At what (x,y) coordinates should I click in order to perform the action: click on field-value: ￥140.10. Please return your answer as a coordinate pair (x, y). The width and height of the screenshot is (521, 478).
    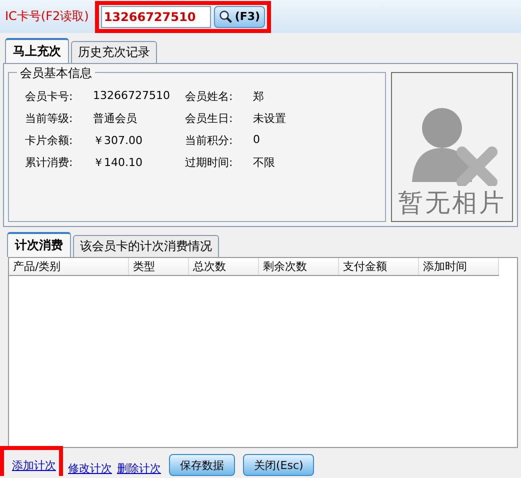
    Looking at the image, I should click on (118, 162).